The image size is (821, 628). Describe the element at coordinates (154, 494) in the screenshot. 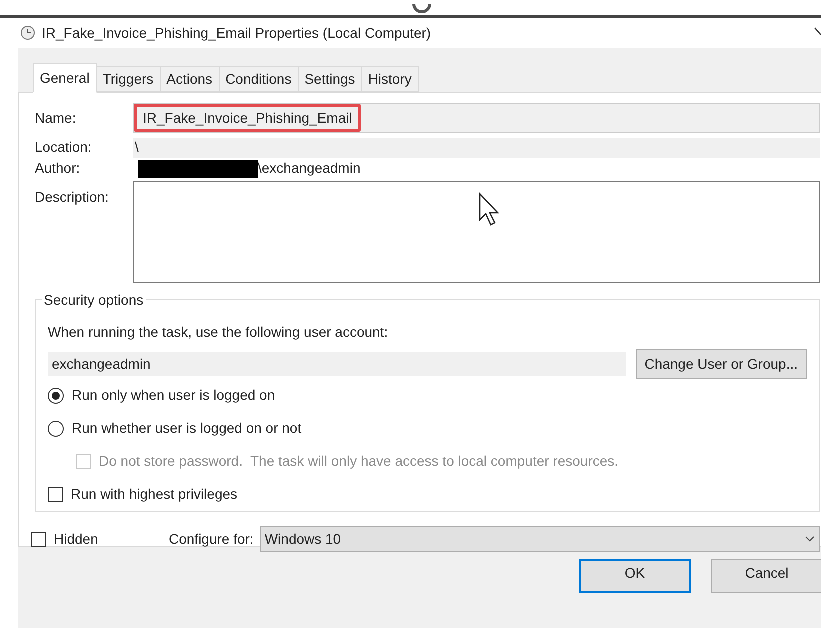

I see `option-label: Run with highest privileges` at that location.